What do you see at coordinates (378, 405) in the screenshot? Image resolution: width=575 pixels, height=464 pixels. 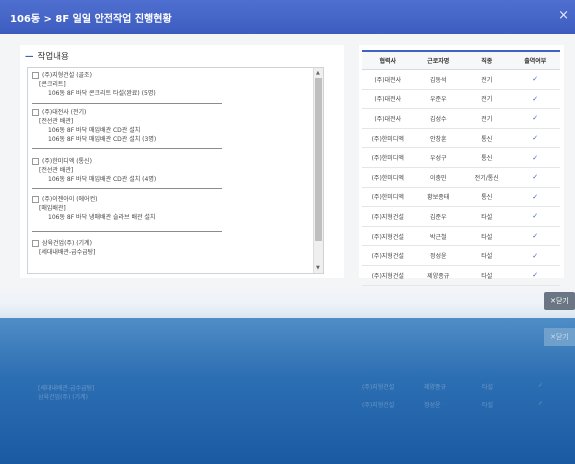 I see `reflection-cell: (주)지형건설` at bounding box center [378, 405].